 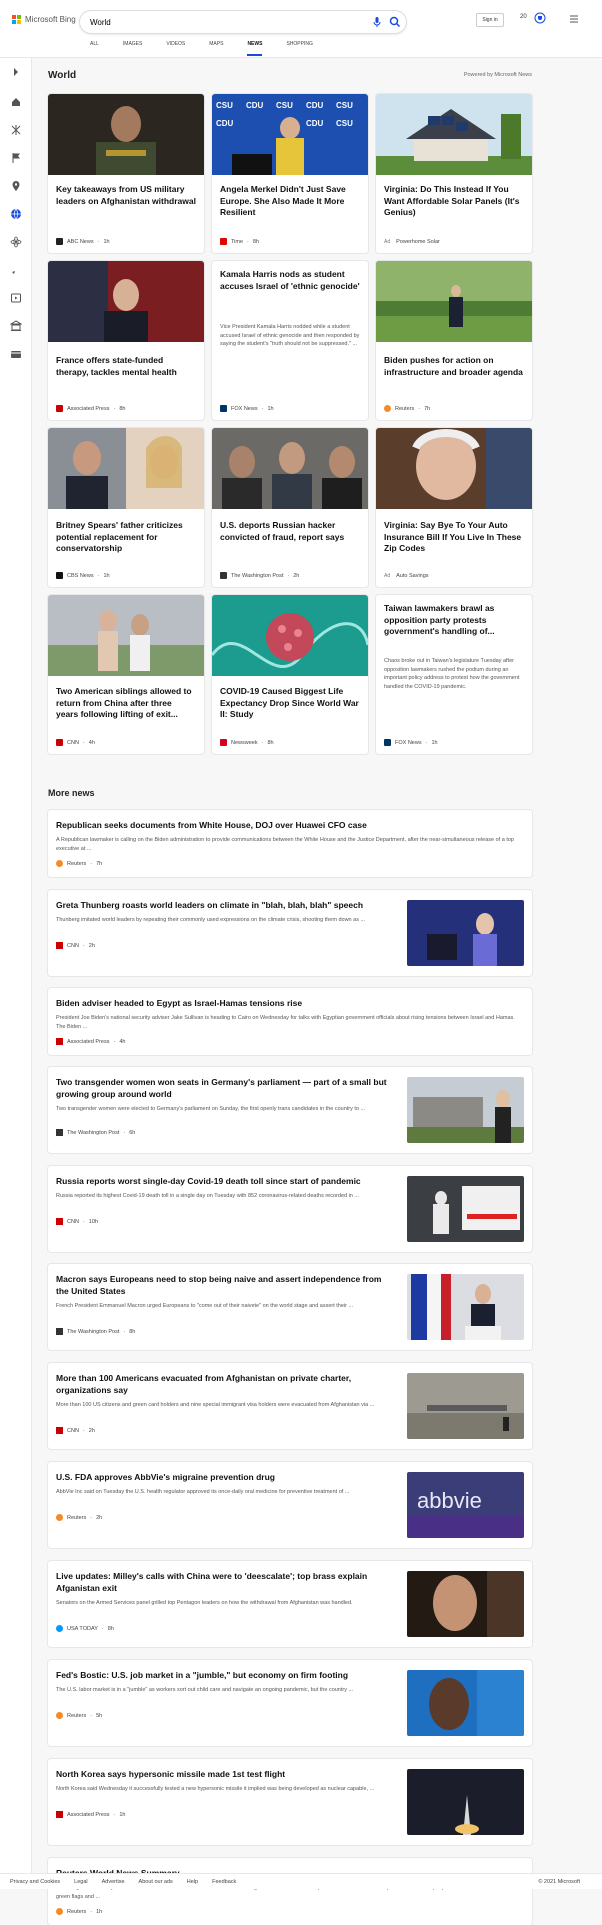 I want to click on business-card-icon, so click(x=16, y=354).